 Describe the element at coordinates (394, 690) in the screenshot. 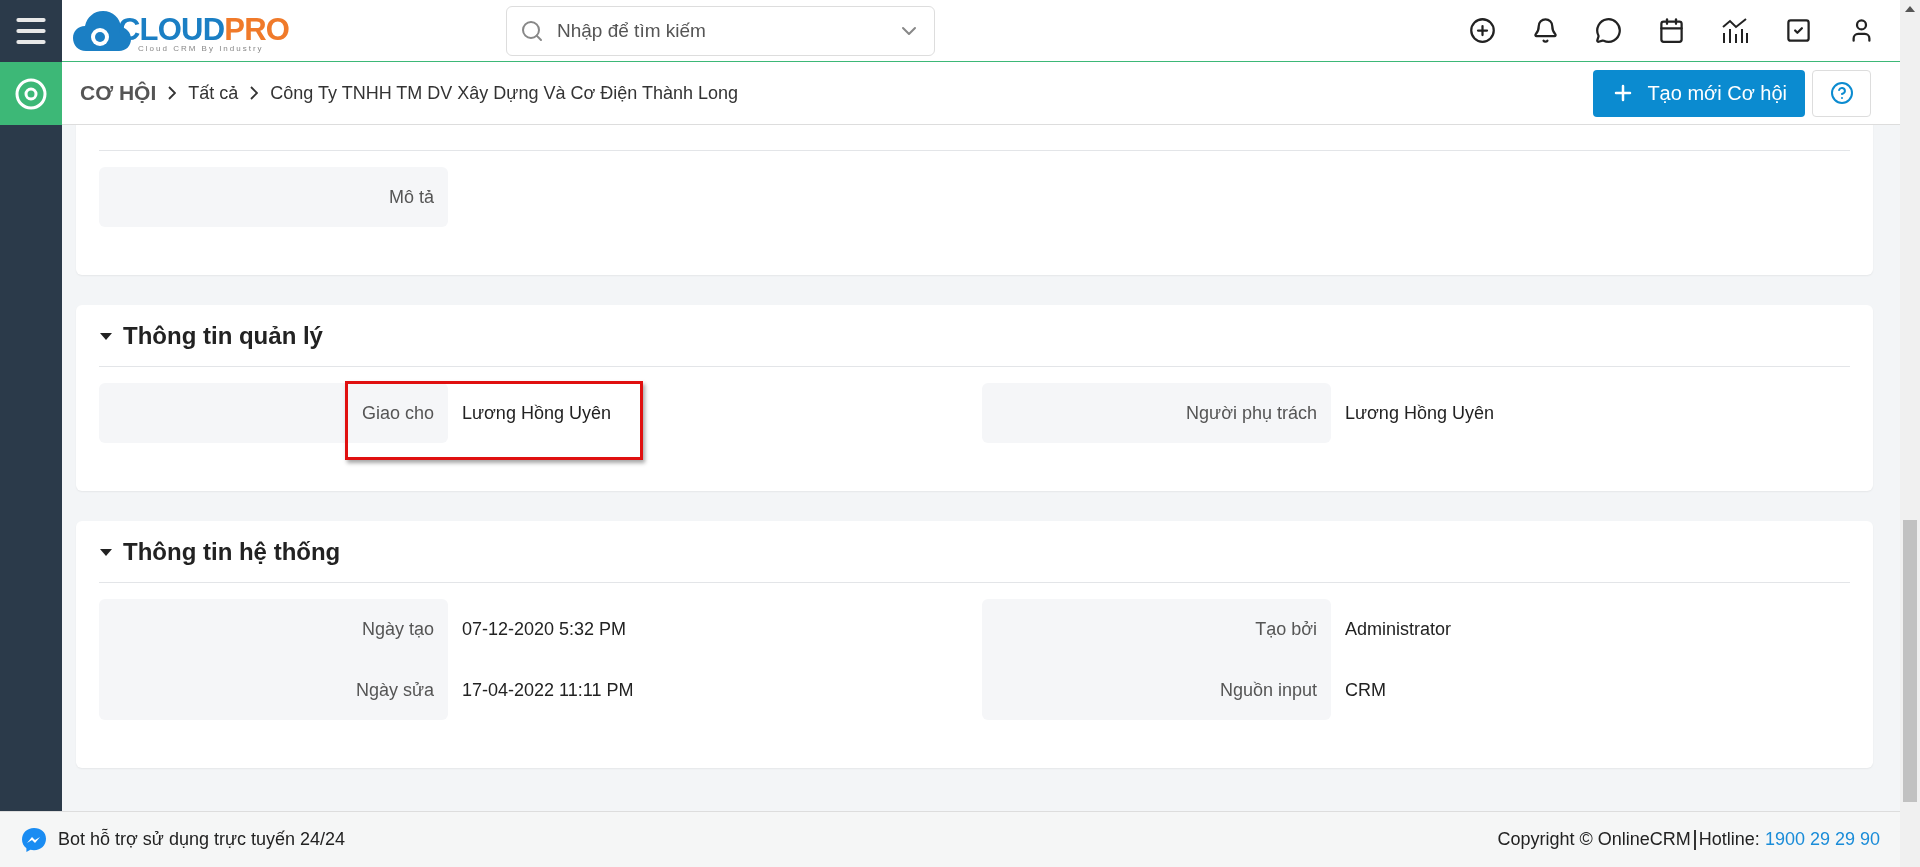

I see `field-label: Ngày sửa` at that location.